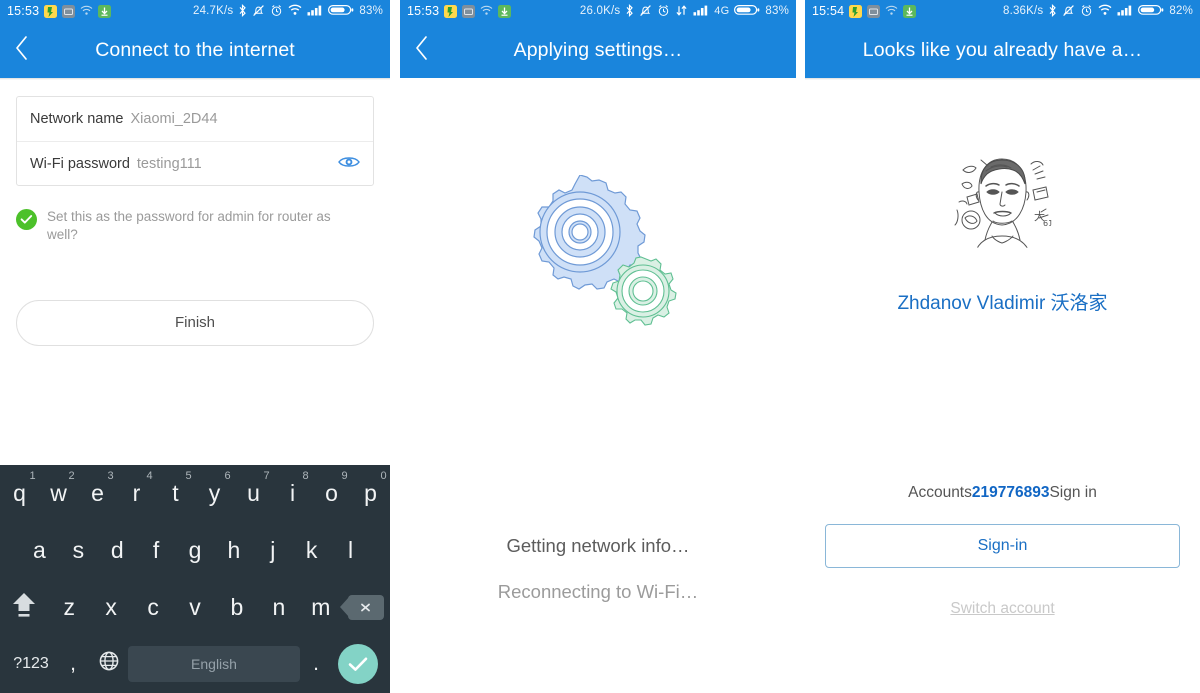  I want to click on key-num: 1, so click(32, 475).